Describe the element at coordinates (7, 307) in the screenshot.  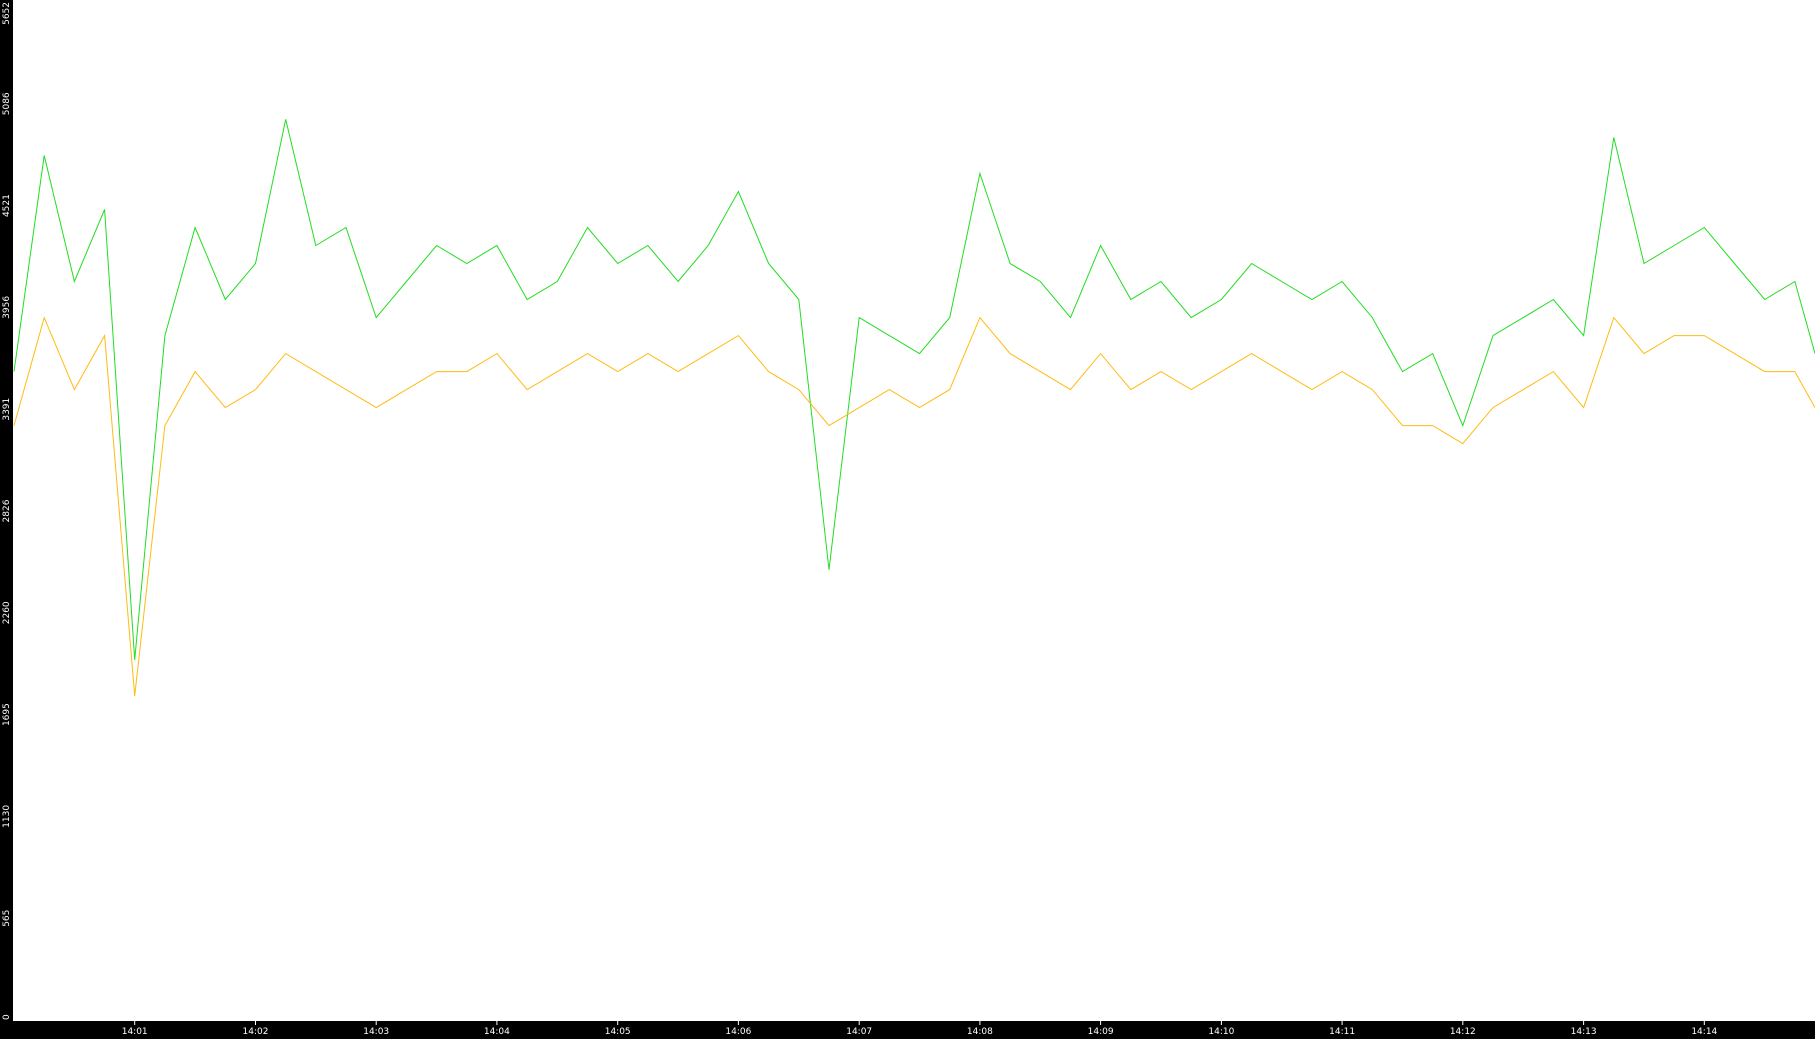
I see `y-tick-label: 3956` at that location.